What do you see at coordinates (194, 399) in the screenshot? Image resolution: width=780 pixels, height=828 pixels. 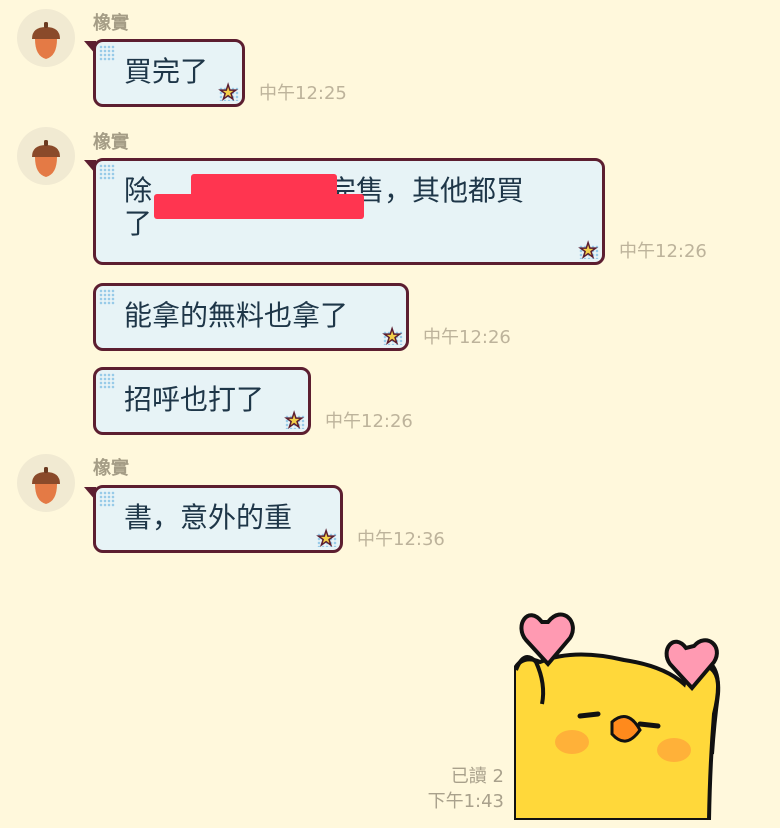 I see `message-text: 招呼也打了` at bounding box center [194, 399].